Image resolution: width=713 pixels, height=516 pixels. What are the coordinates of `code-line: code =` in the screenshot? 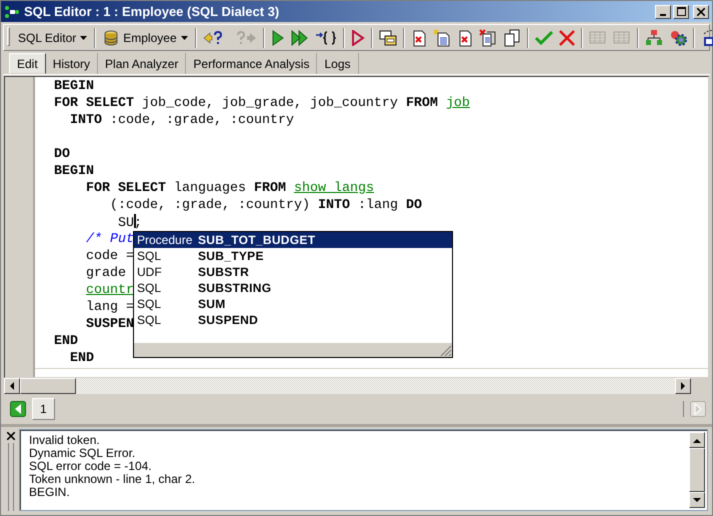 It's located at (109, 256).